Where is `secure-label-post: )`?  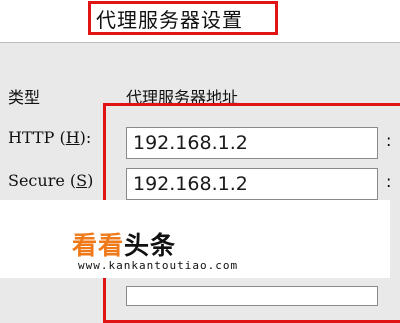
secure-label-post: ) is located at coordinates (90, 180).